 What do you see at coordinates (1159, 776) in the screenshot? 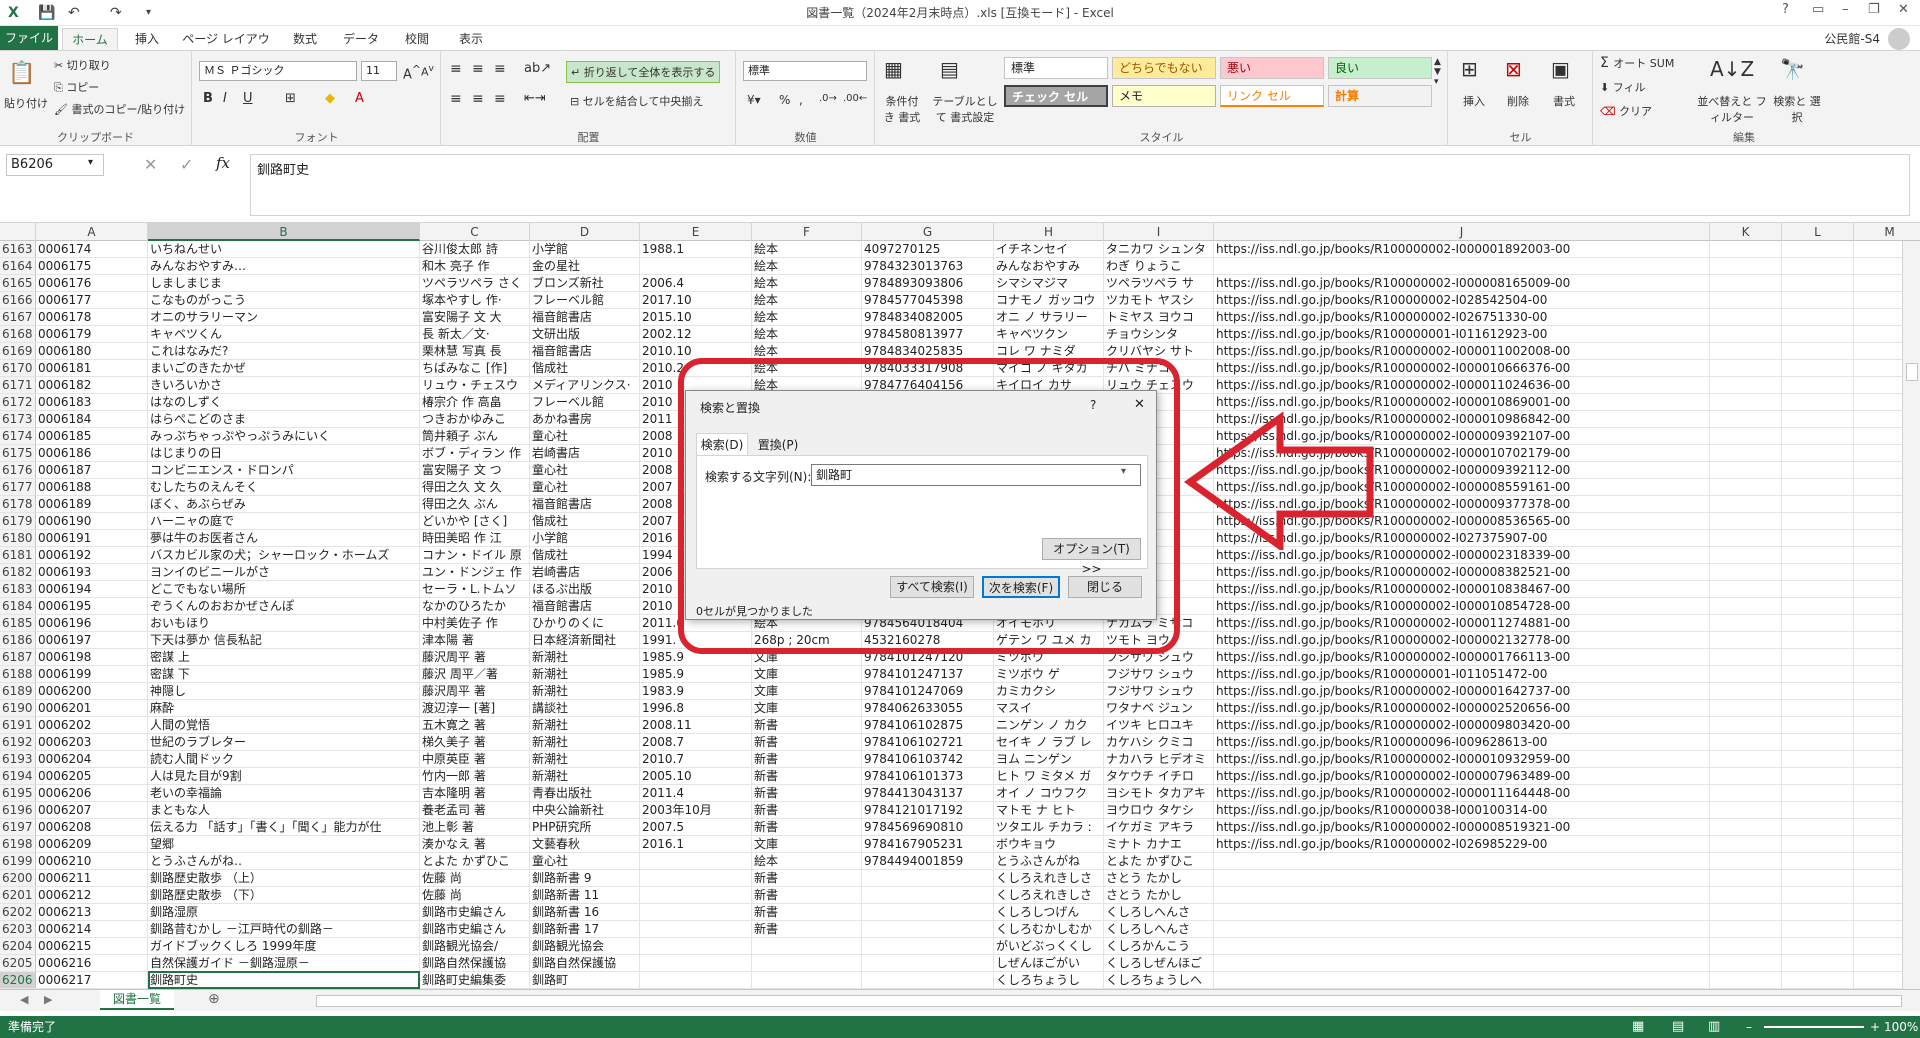
I see `cell-i: タケウチ イチロ` at bounding box center [1159, 776].